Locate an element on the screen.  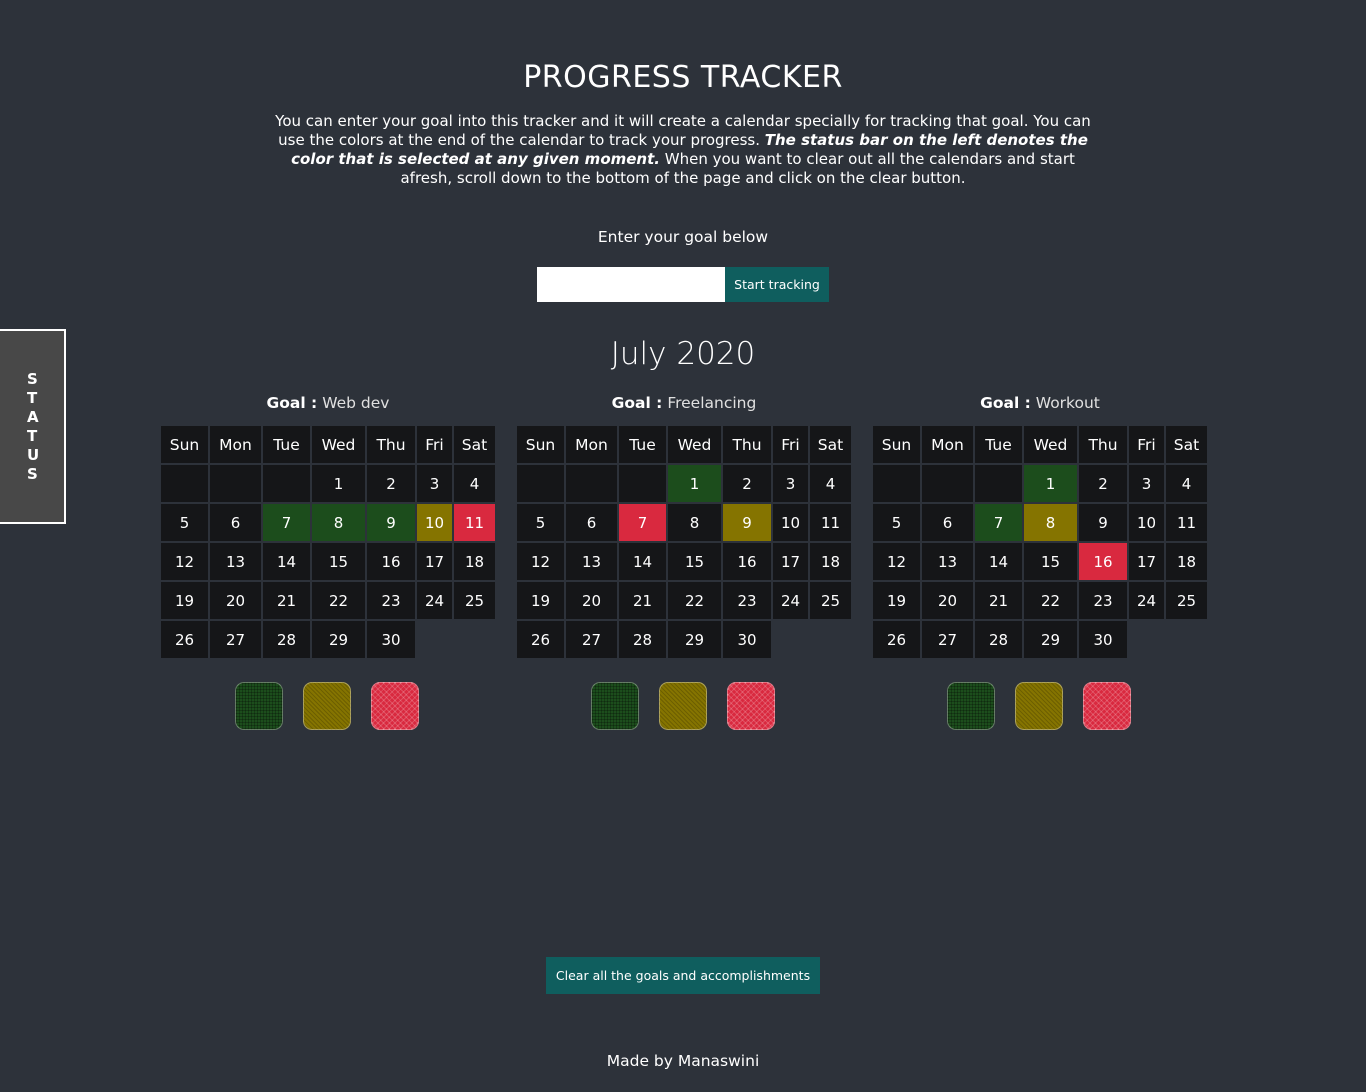
clear-all-button: Clear all the goals and accomplishments is located at coordinates (683, 975).